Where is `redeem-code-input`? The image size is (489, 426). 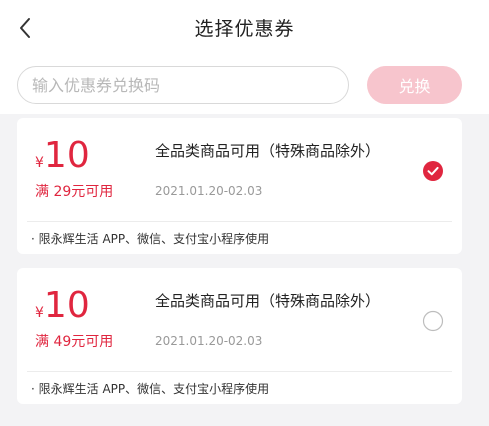
redeem-code-input is located at coordinates (183, 85).